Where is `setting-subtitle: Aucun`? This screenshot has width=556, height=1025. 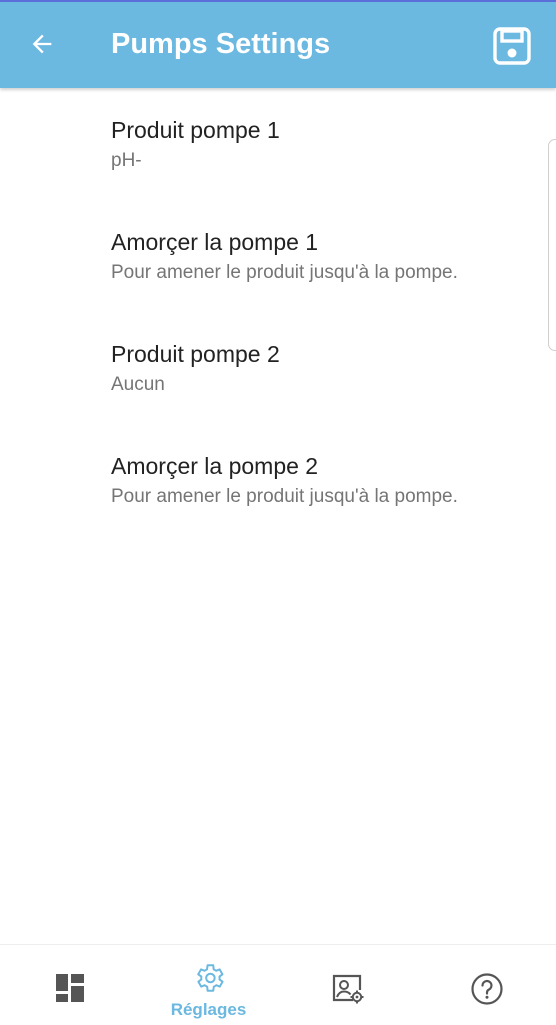
setting-subtitle: Aucun is located at coordinates (138, 384).